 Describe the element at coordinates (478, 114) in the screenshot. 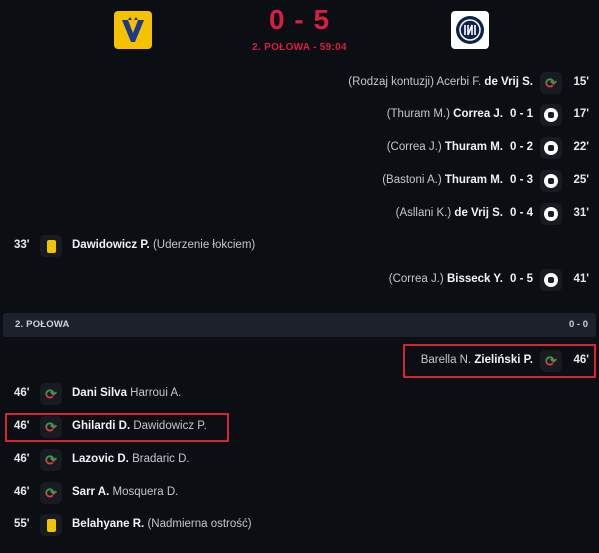

I see `event-player: Correa J.` at that location.